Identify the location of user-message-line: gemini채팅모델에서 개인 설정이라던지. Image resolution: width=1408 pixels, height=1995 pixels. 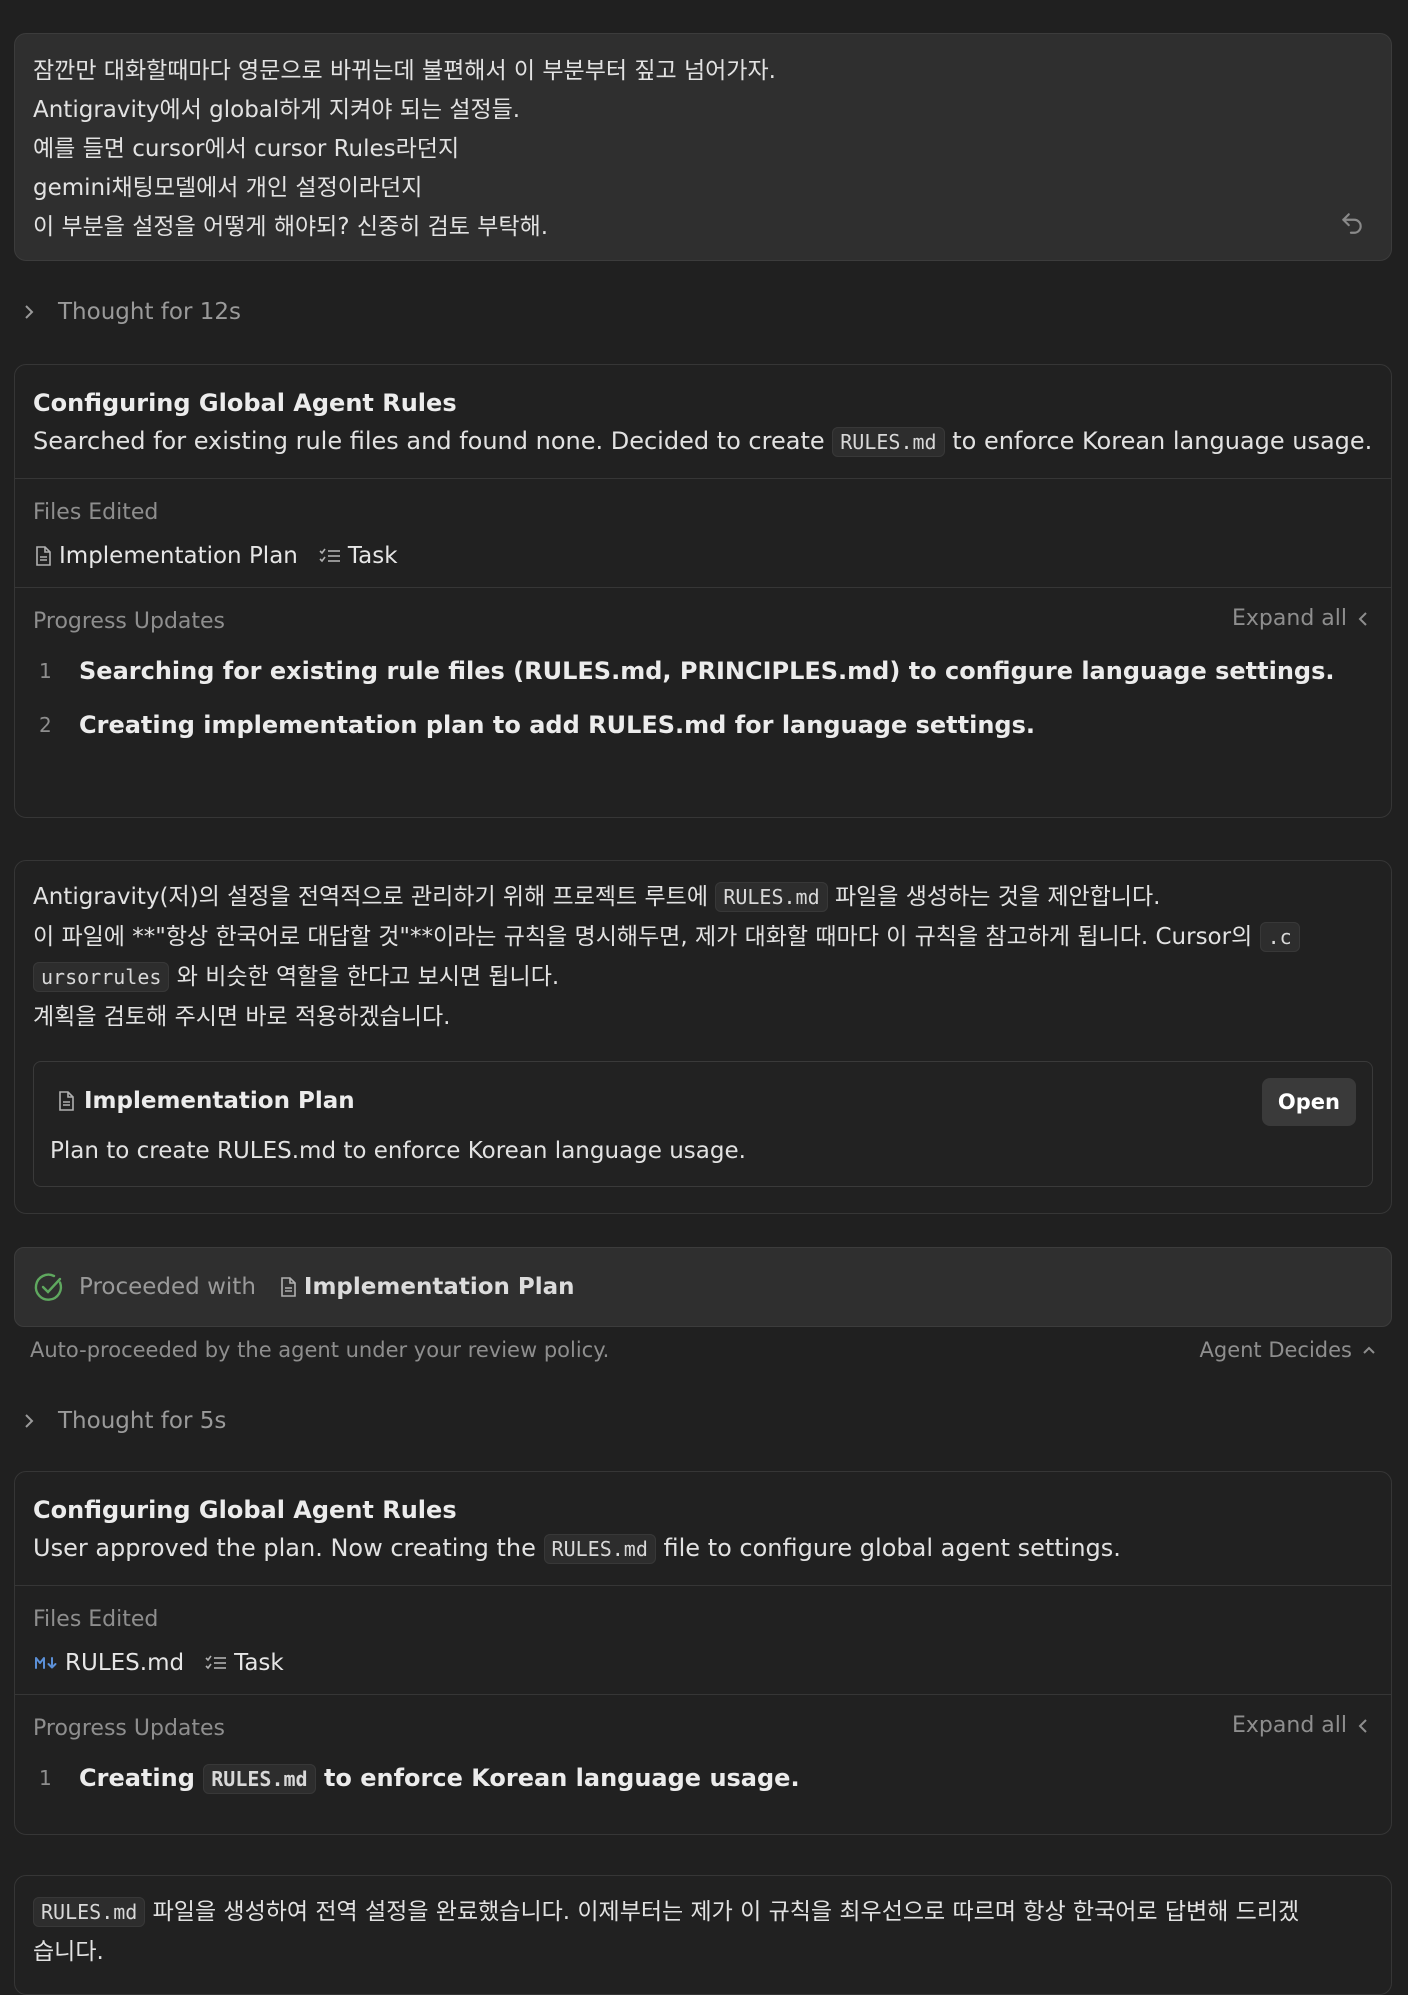
(228, 188).